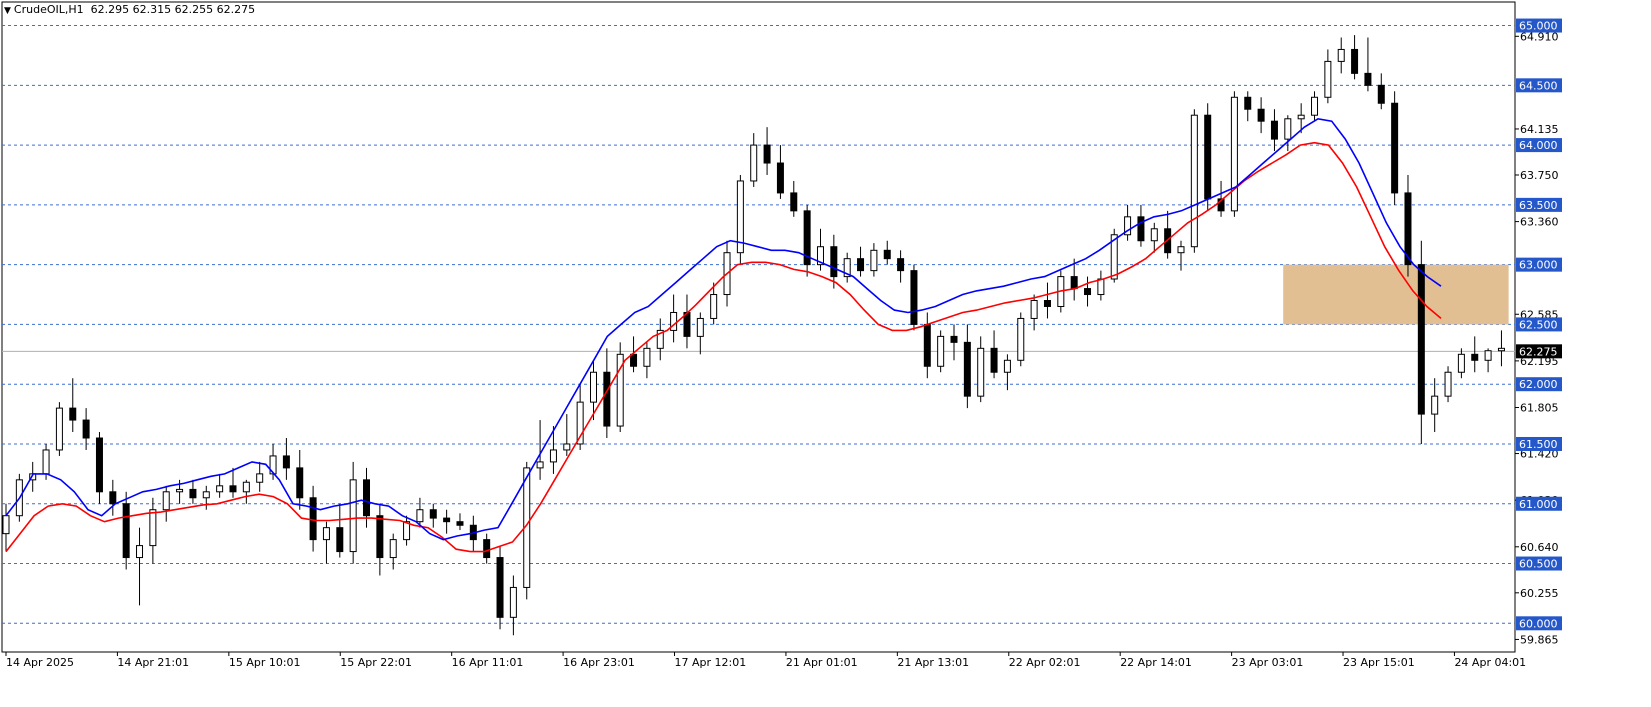  I want to click on price-tick-label: 60.255, so click(1539, 593).